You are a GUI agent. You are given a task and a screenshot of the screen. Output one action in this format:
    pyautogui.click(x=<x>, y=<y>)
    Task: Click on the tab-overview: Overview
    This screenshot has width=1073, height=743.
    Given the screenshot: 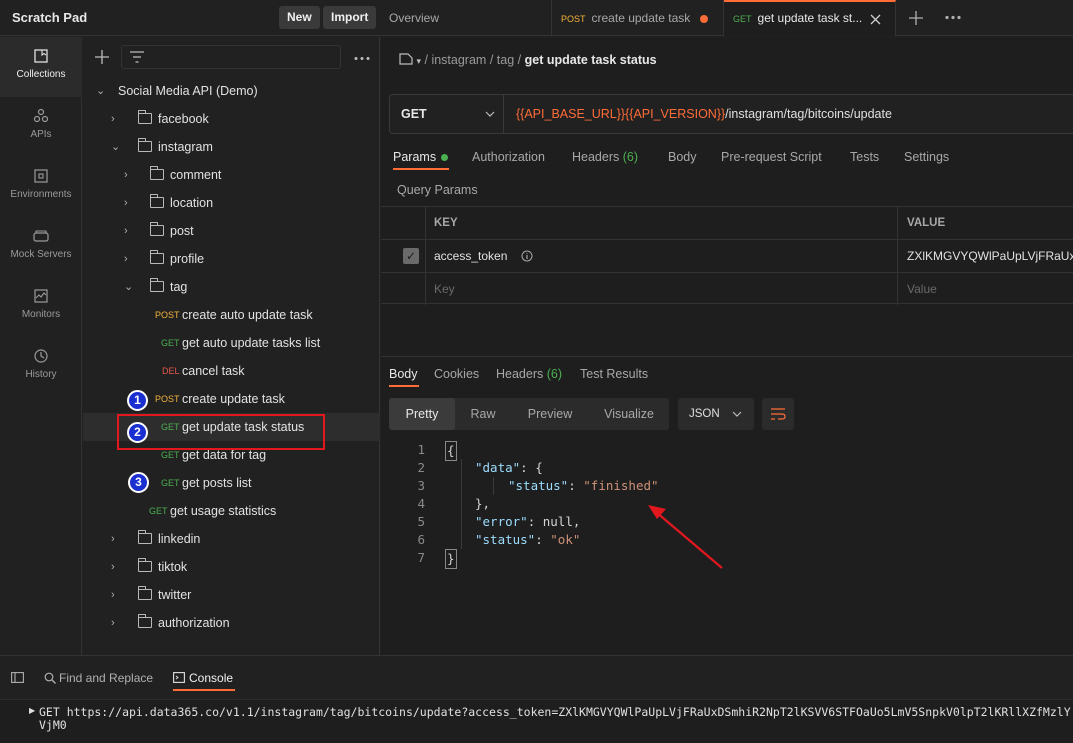 What is the action you would take?
    pyautogui.click(x=466, y=18)
    